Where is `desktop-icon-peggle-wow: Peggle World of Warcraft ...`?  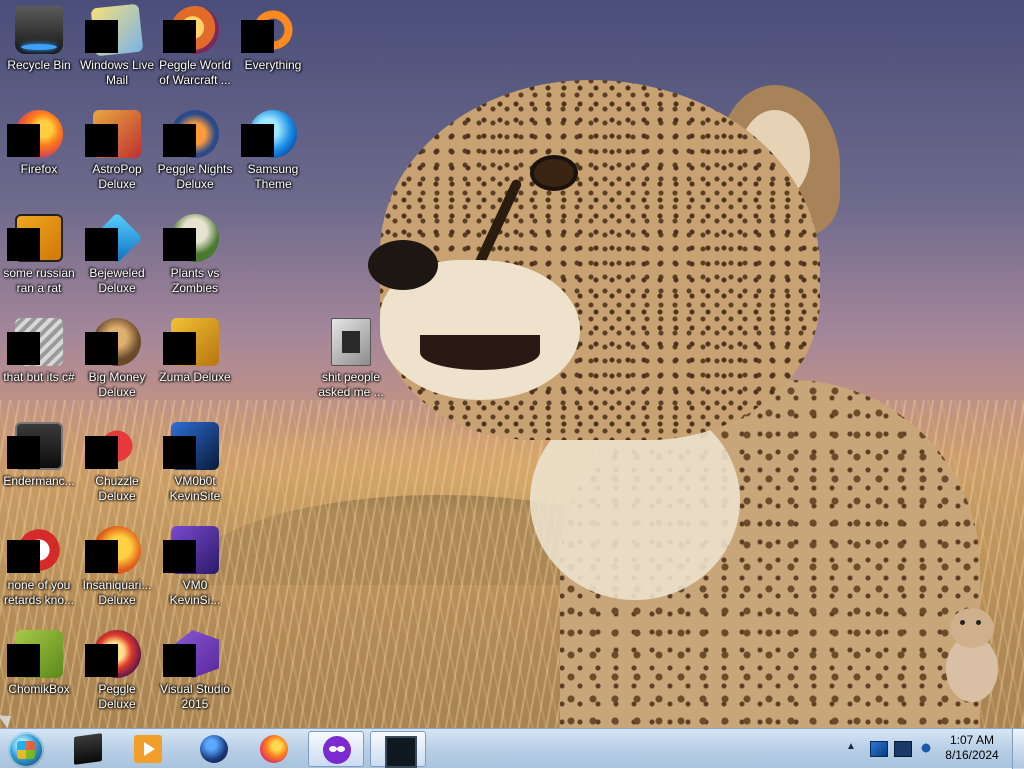 desktop-icon-peggle-wow: Peggle World of Warcraft ... is located at coordinates (195, 48).